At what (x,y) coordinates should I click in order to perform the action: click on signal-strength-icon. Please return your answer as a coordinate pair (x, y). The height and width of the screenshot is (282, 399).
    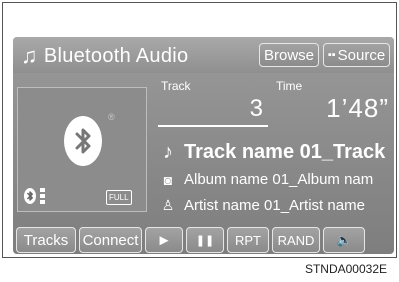
    Looking at the image, I should click on (42, 196).